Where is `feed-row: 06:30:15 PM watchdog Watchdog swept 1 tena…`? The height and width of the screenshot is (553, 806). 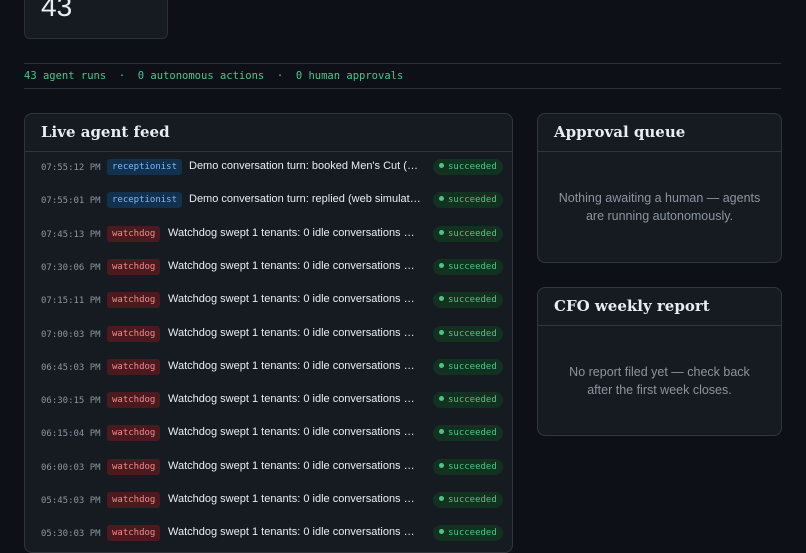 feed-row: 06:30:15 PM watchdog Watchdog swept 1 tena… is located at coordinates (268, 401).